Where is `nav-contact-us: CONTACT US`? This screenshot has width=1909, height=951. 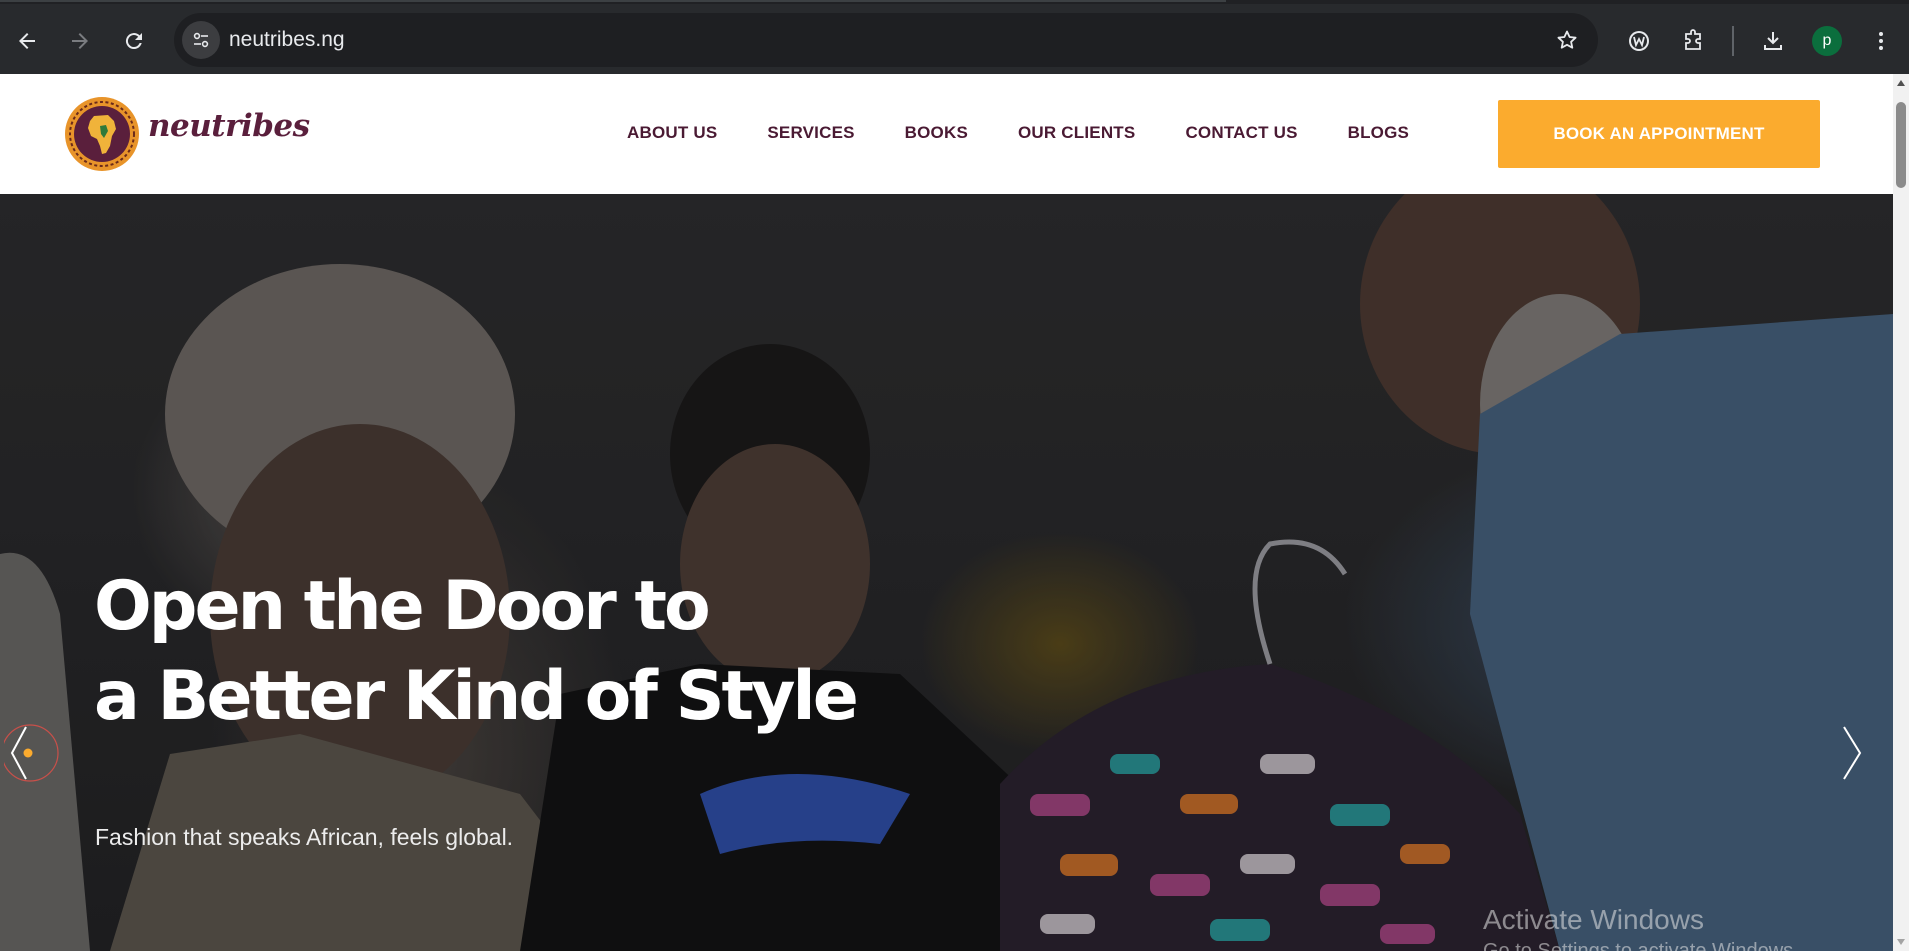
nav-contact-us: CONTACT US is located at coordinates (1241, 133).